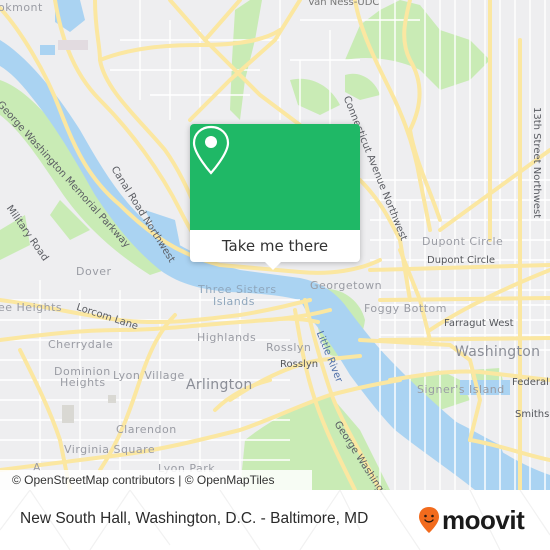  What do you see at coordinates (81, 344) in the screenshot?
I see `label-cherrydale: Cherrydale` at bounding box center [81, 344].